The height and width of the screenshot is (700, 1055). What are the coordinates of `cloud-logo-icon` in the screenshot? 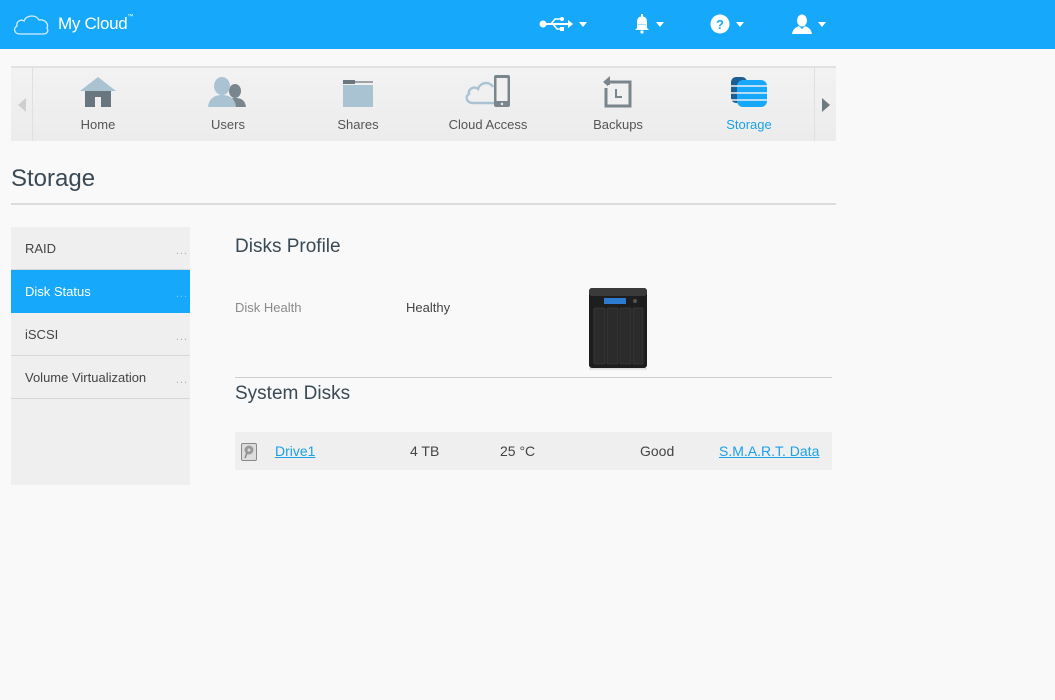 It's located at (31, 25).